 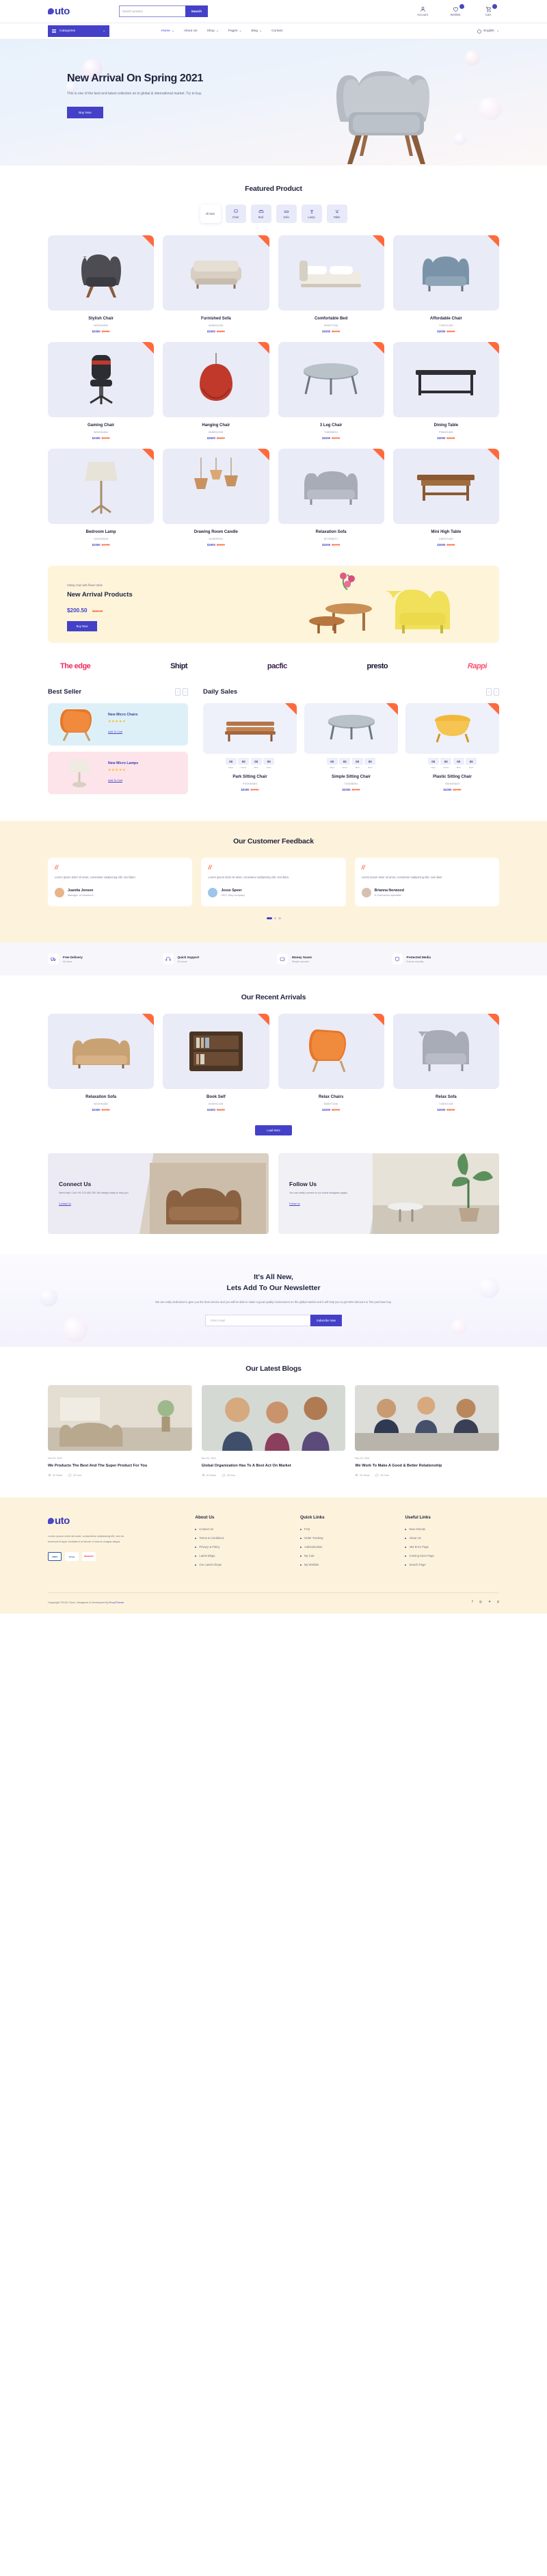 I want to click on best-seller-card: New Micro Chairs ★★★★★ Add To Cart, so click(x=118, y=724).